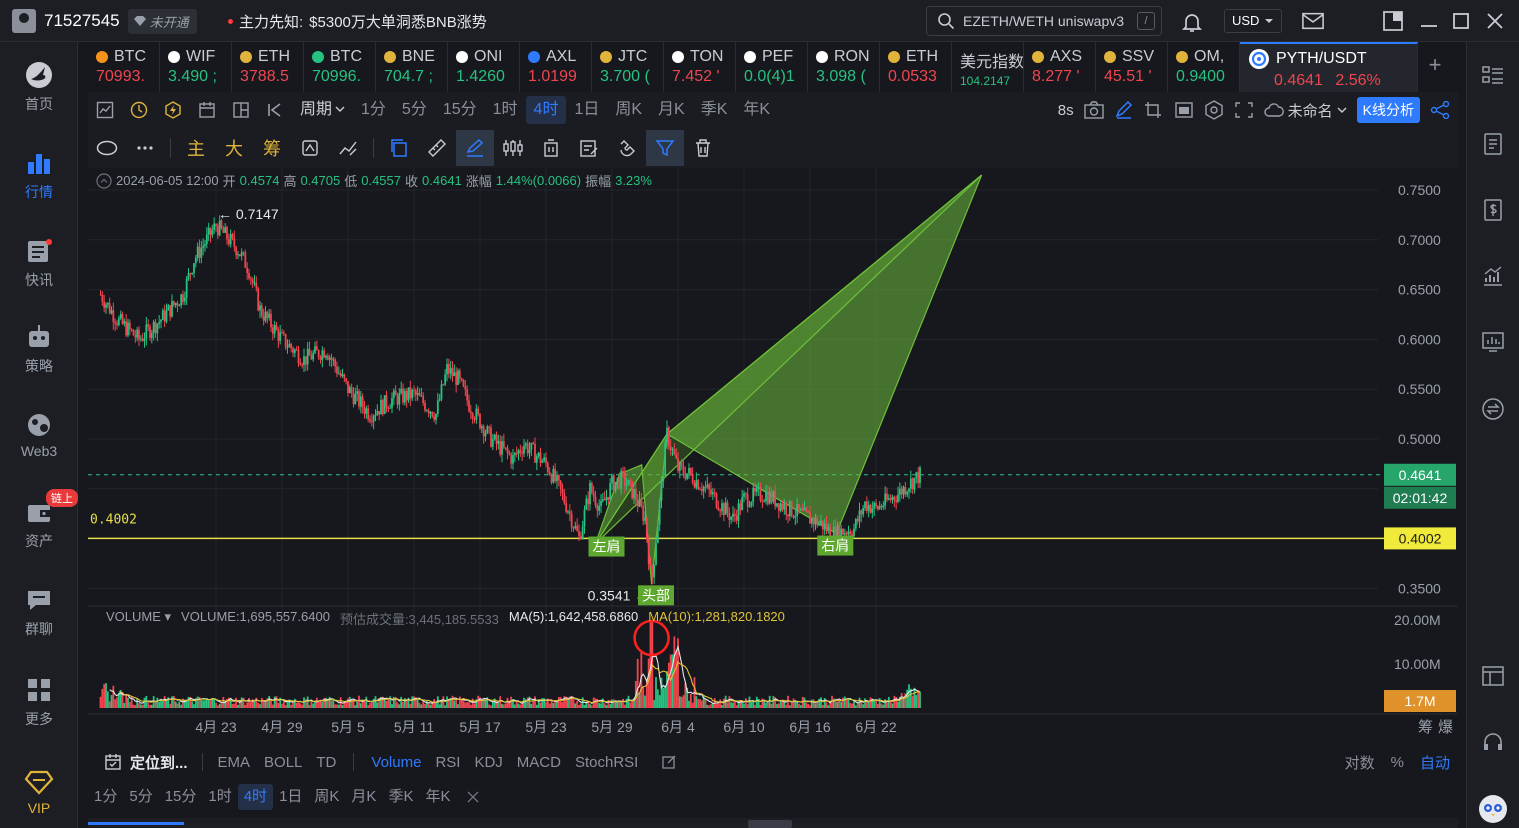 The width and height of the screenshot is (1519, 828). I want to click on bottom-interval-month: 月K, so click(363, 797).